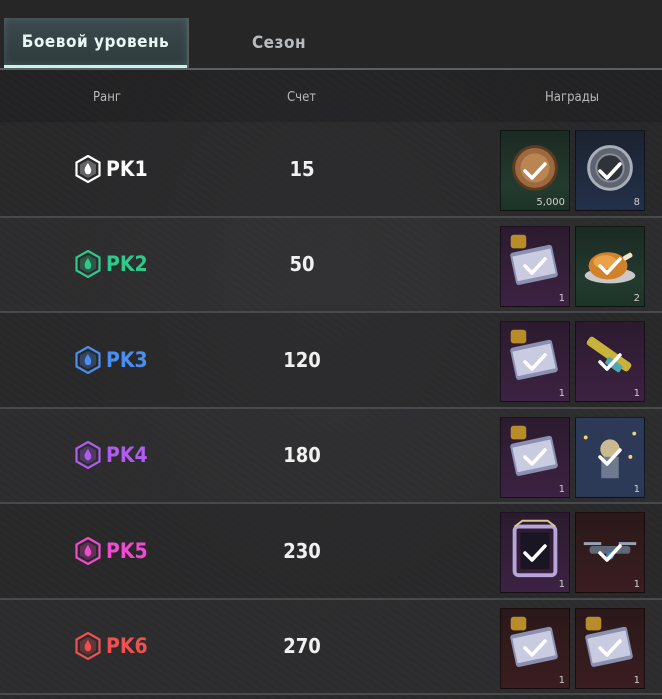 The width and height of the screenshot is (662, 699). What do you see at coordinates (610, 266) in the screenshot?
I see `reward-item: 2` at bounding box center [610, 266].